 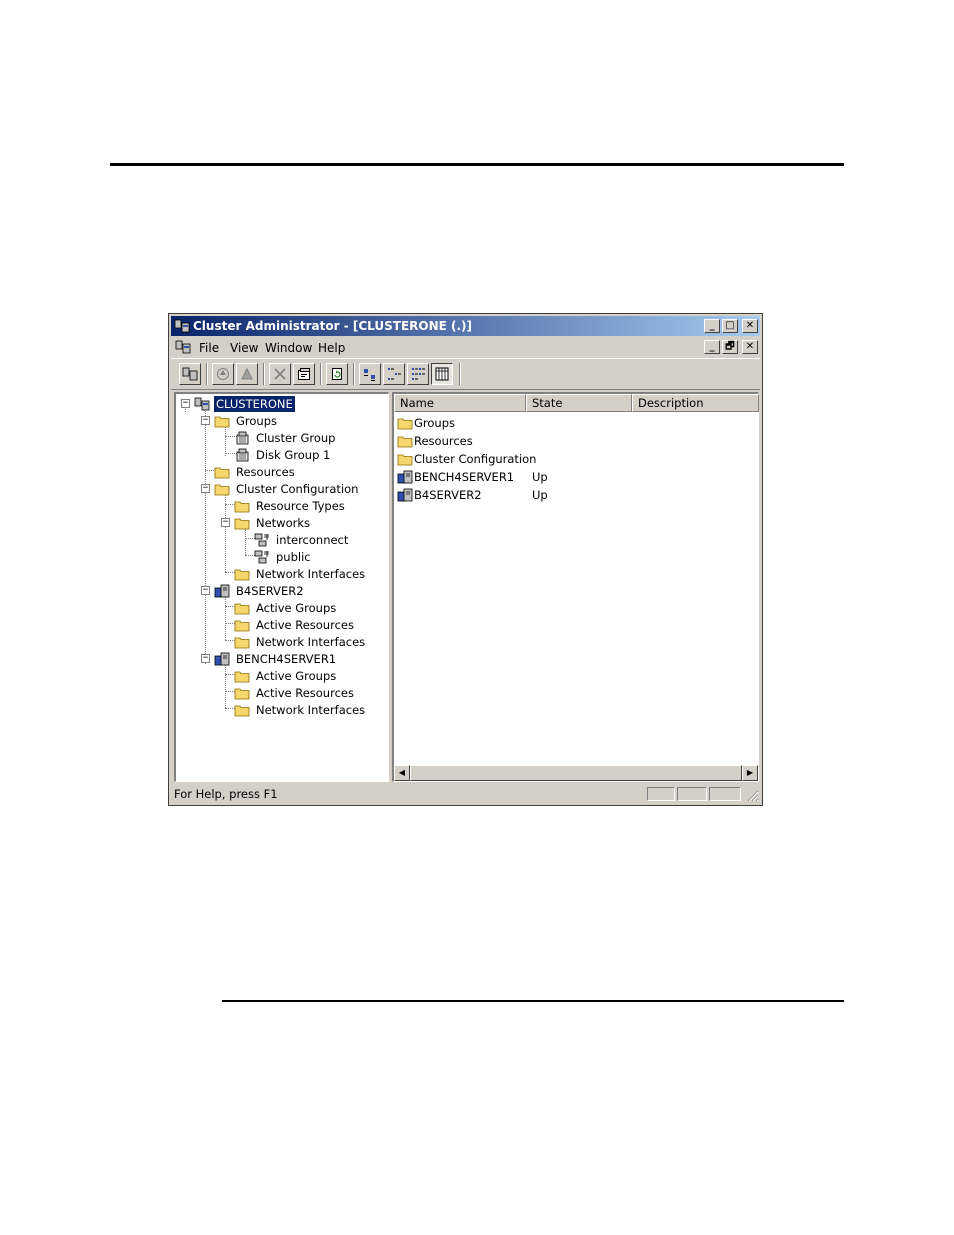 What do you see at coordinates (283, 523) in the screenshot?
I see `tree-item-label: Networks` at bounding box center [283, 523].